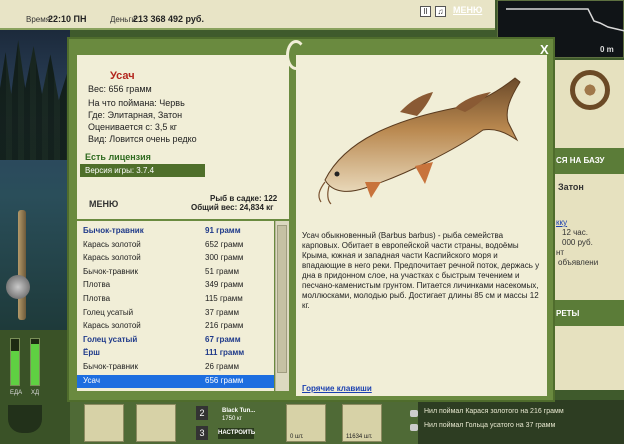  Describe the element at coordinates (224, 298) in the screenshot. I see `catch-fish-weight: 115 грамм` at that location.